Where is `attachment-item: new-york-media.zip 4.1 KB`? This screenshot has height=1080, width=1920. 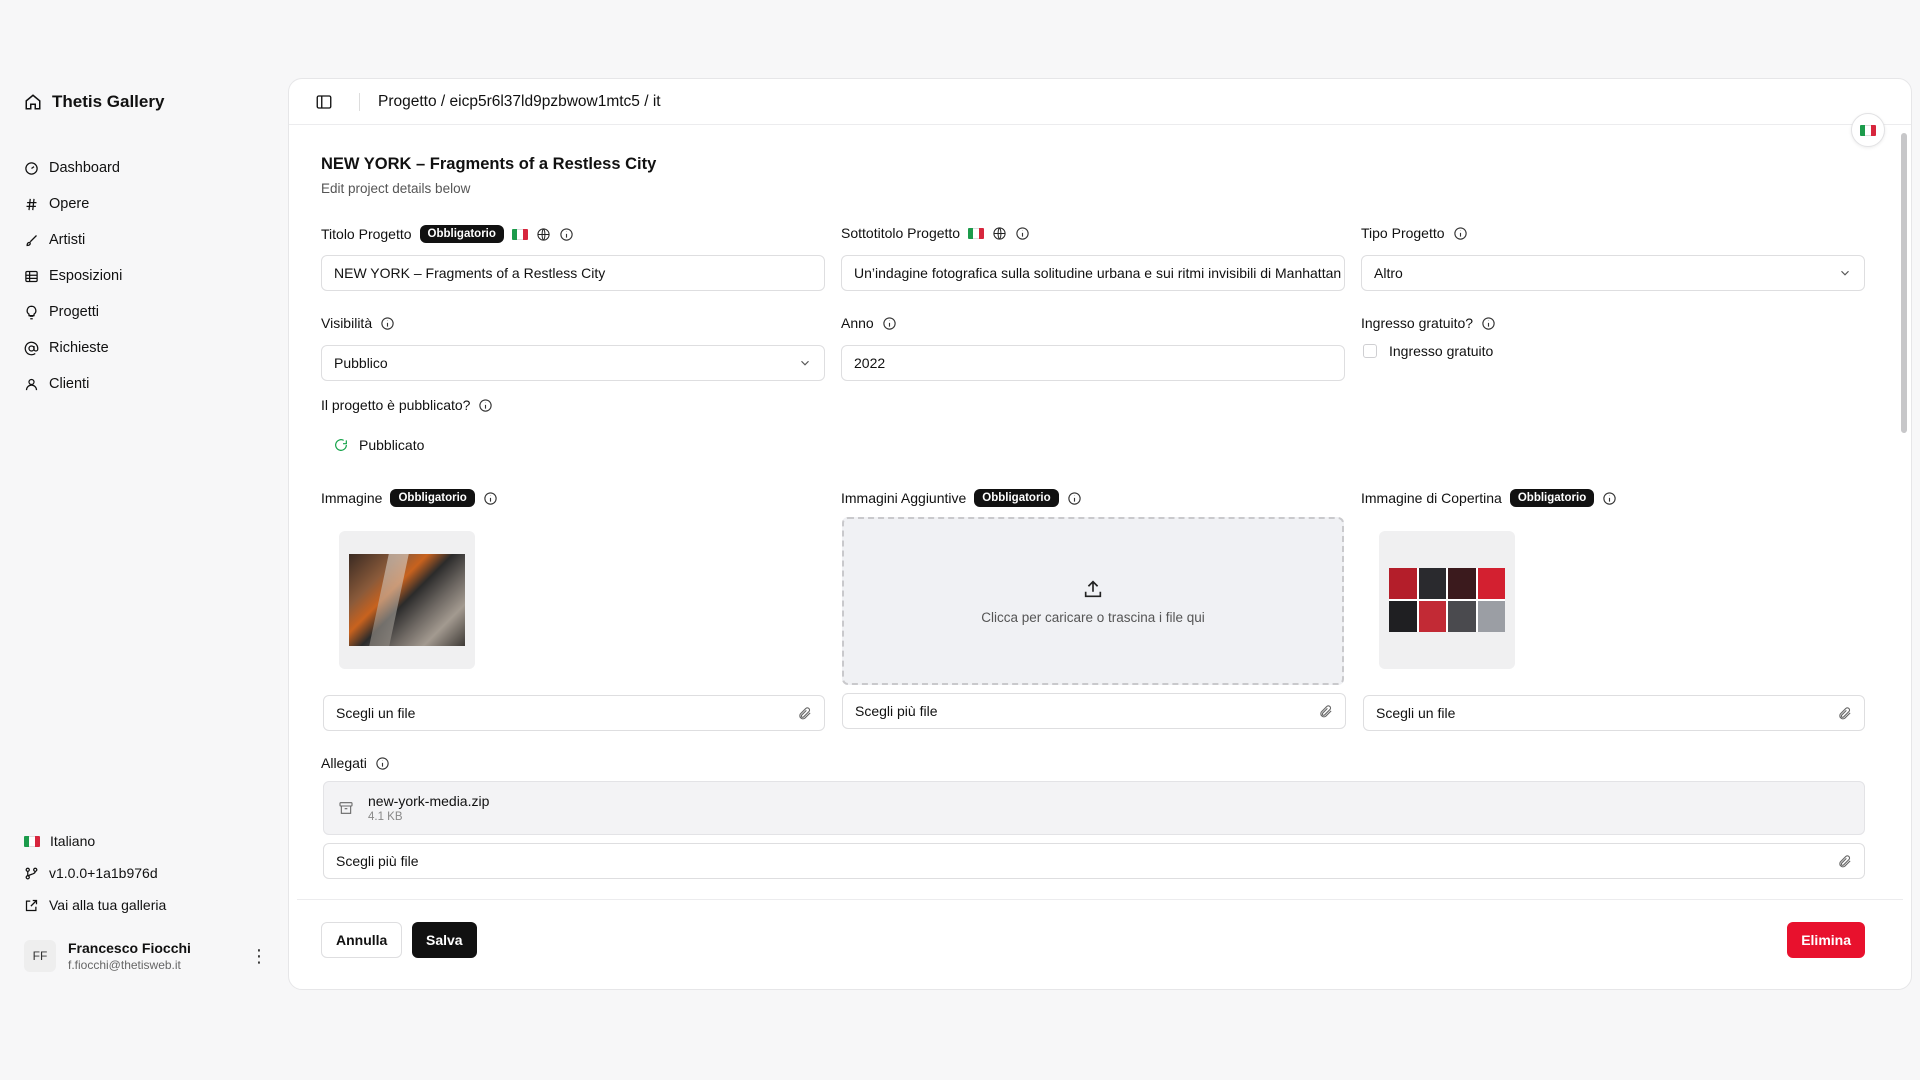 attachment-item: new-york-media.zip 4.1 KB is located at coordinates (1094, 808).